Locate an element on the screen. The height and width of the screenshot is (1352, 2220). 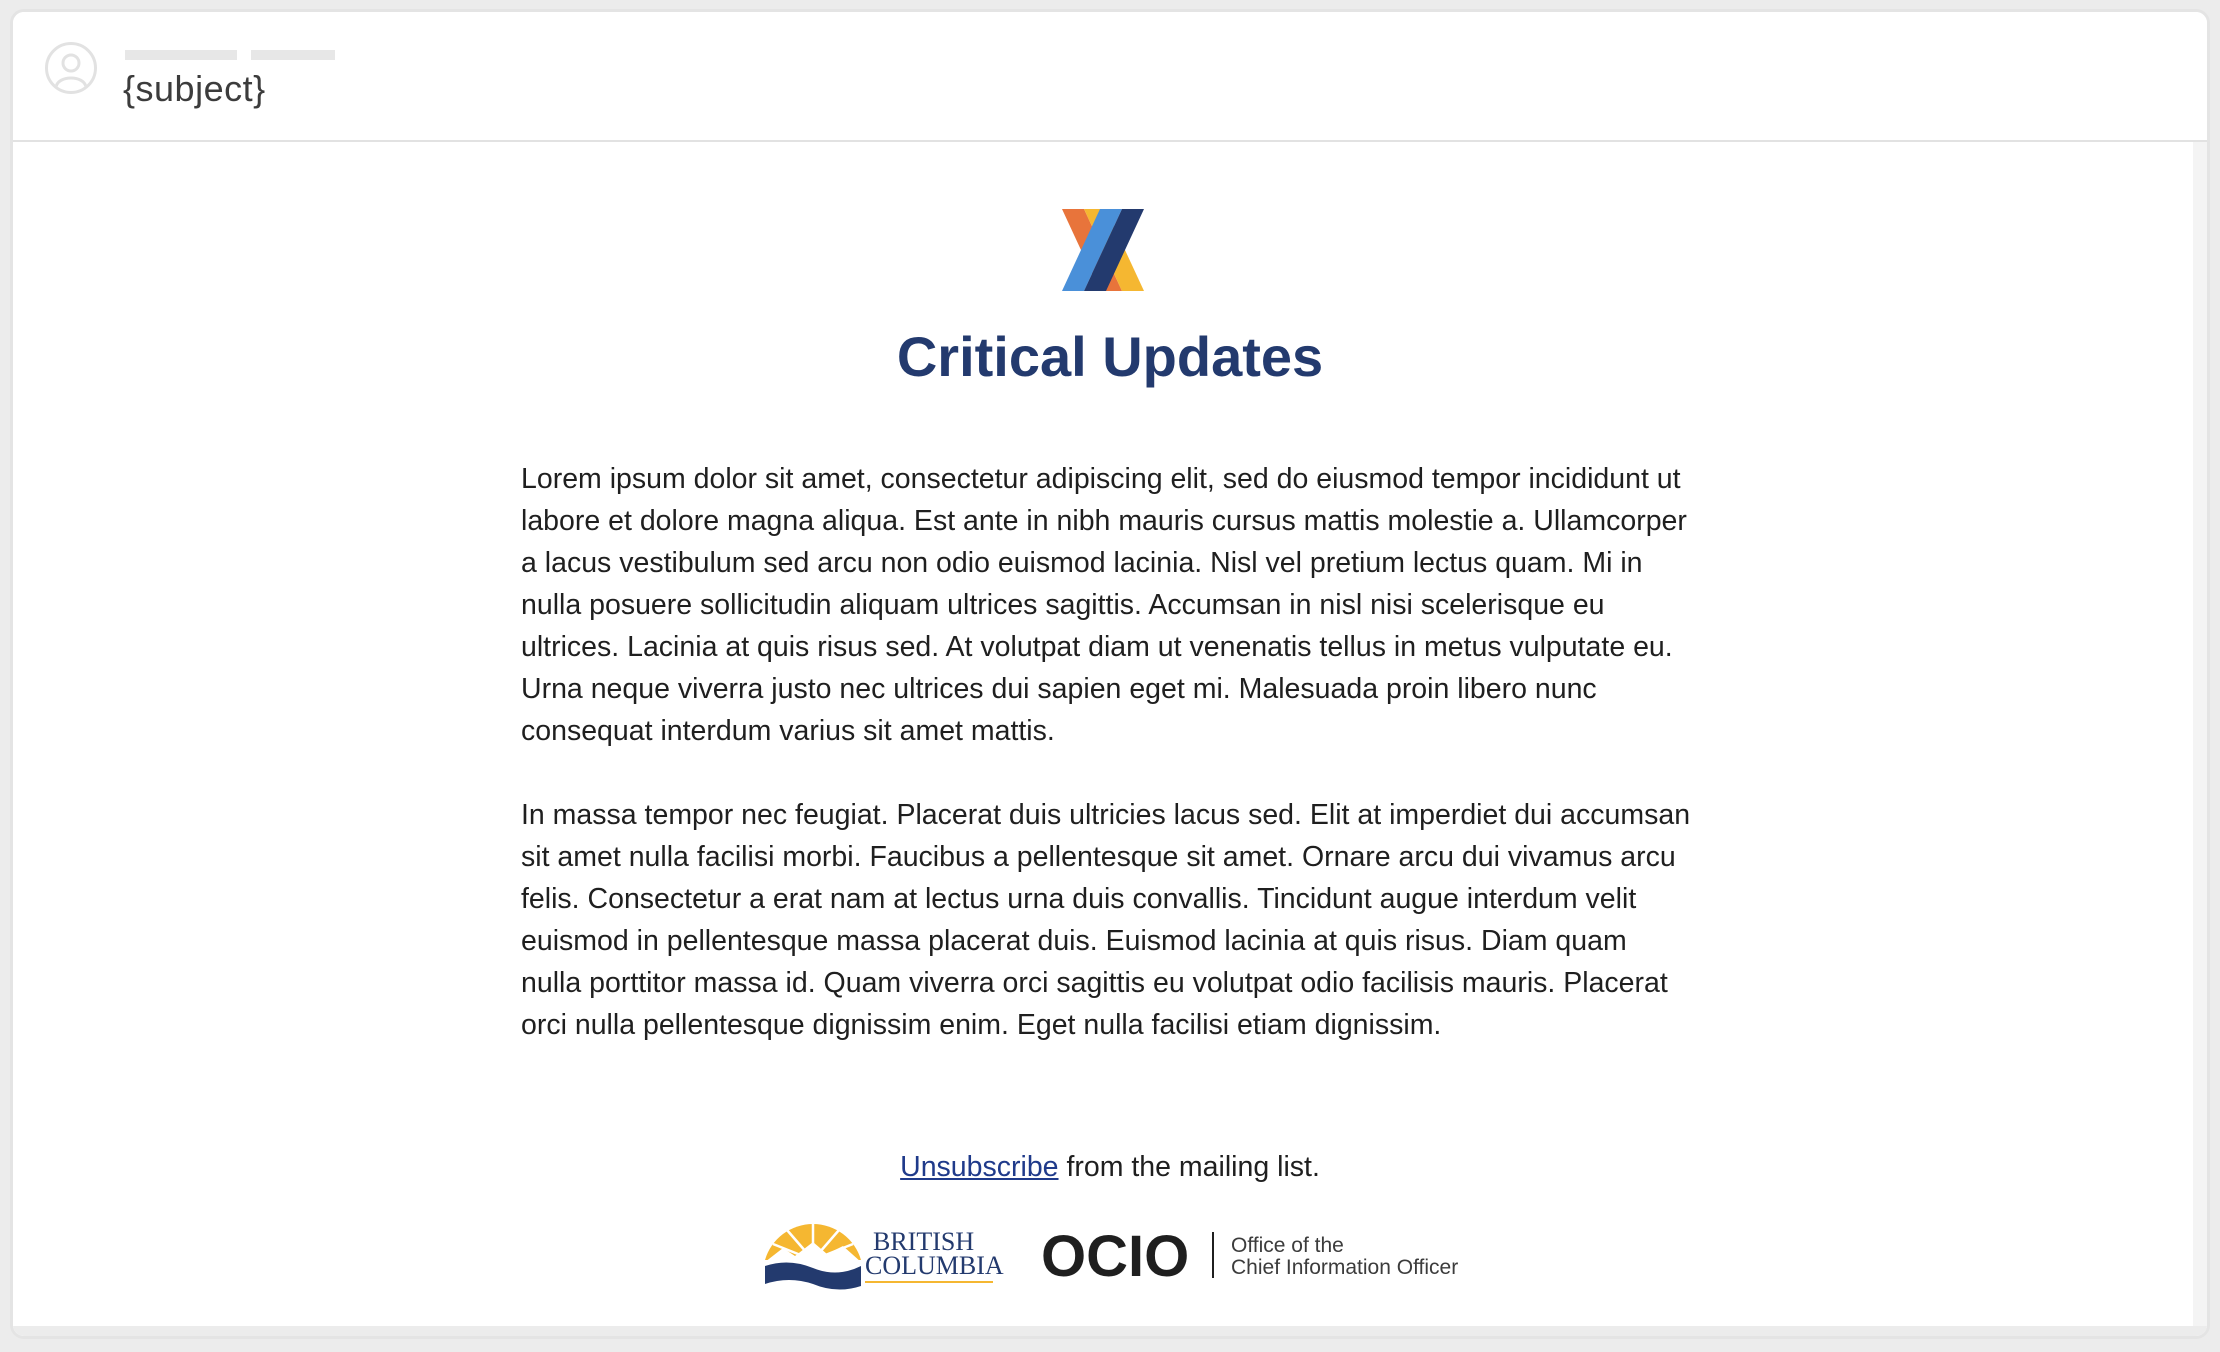
unsubscribe-line: Unsubscribe from the mailing list. is located at coordinates (1110, 1167).